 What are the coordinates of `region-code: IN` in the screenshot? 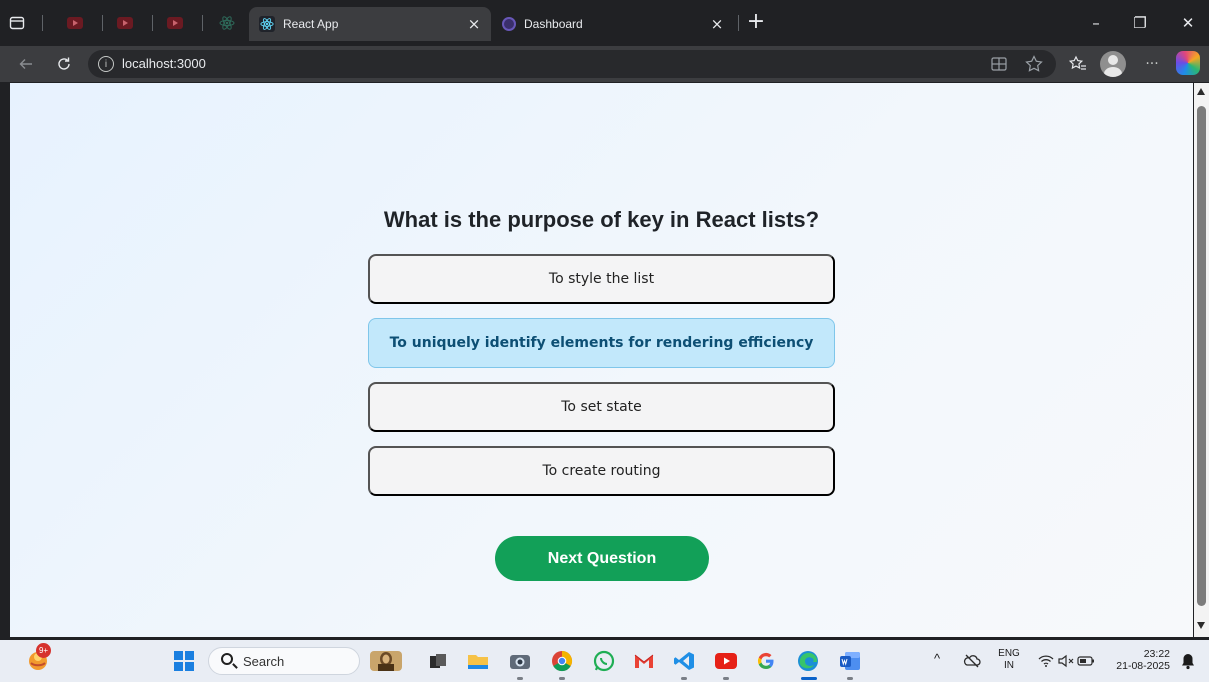 It's located at (1009, 665).